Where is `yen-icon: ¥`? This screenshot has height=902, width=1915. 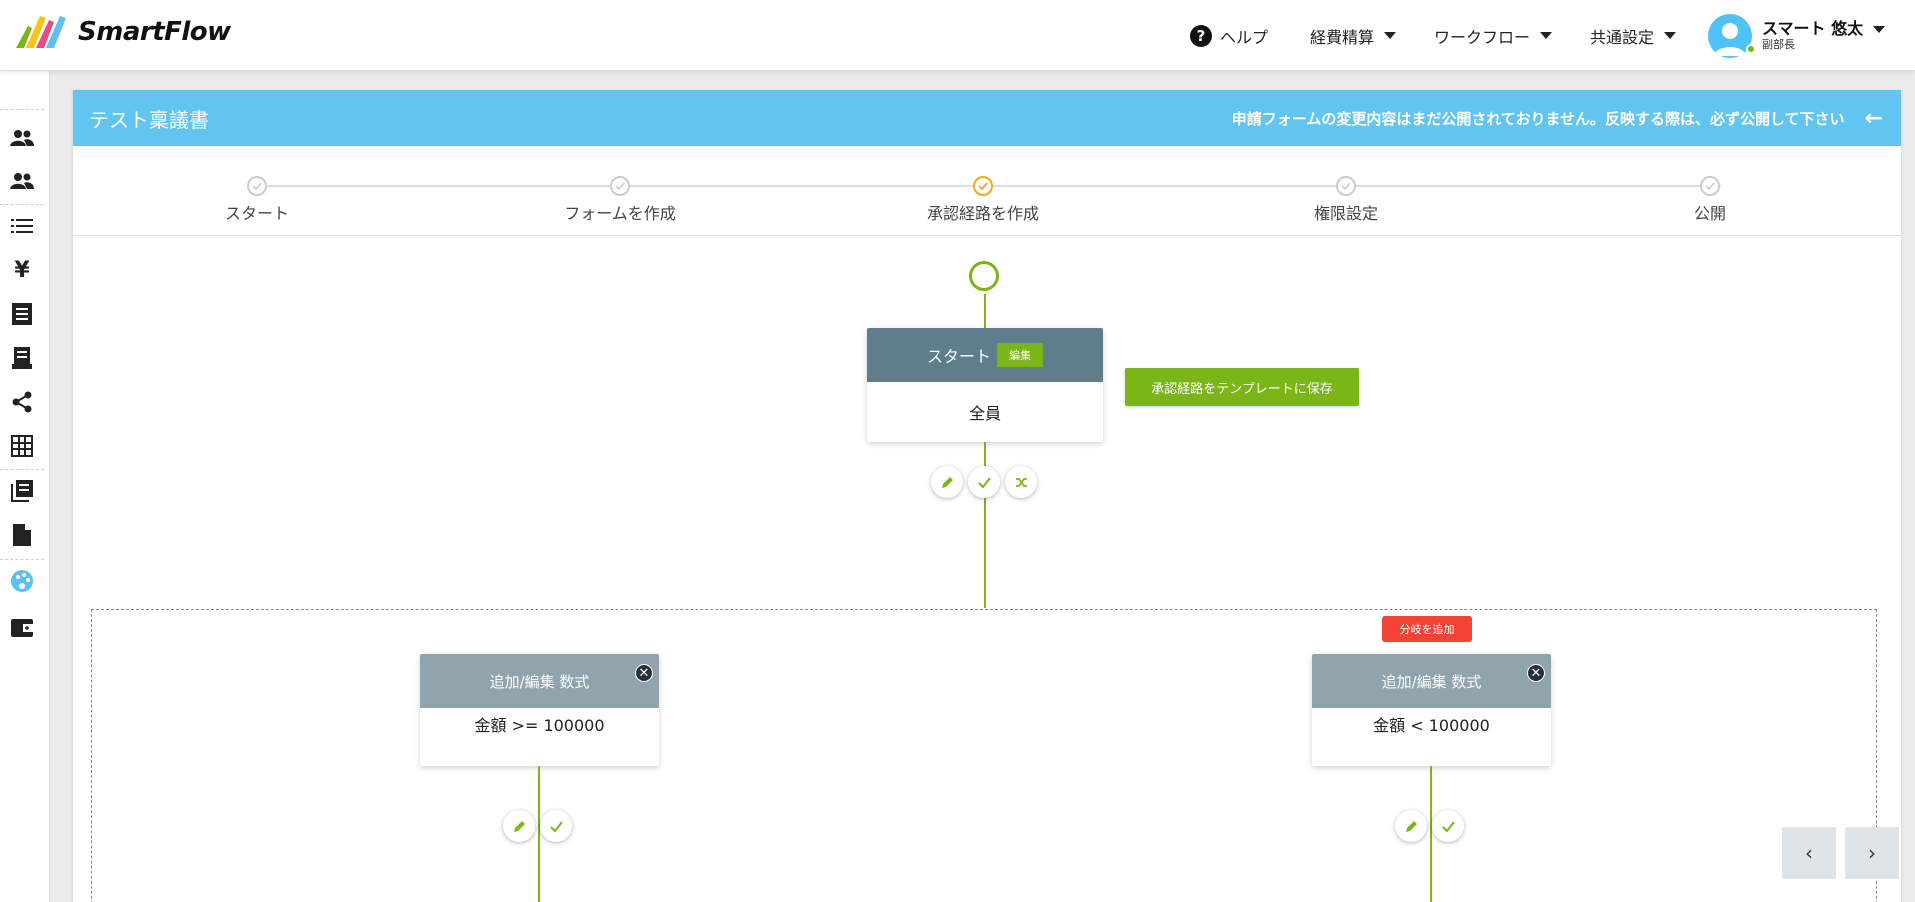 yen-icon: ¥ is located at coordinates (22, 270).